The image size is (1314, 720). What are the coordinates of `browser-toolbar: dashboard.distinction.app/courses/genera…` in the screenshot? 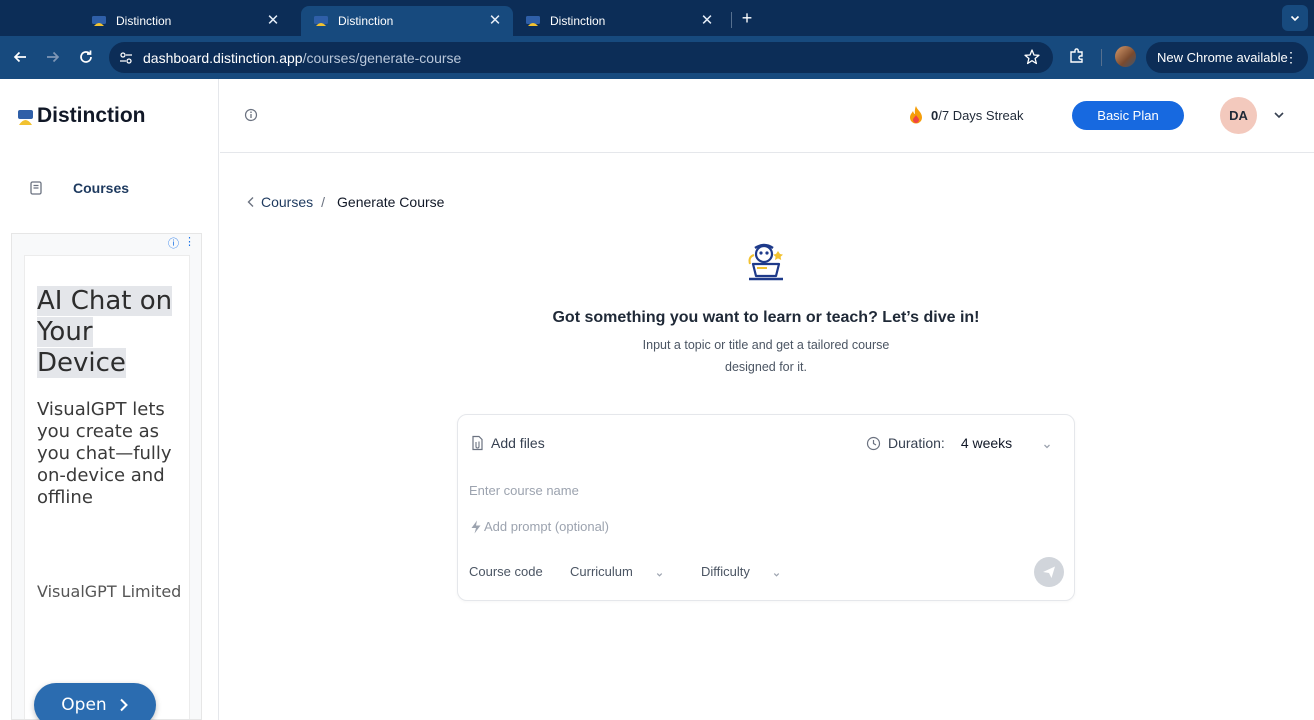 It's located at (657, 57).